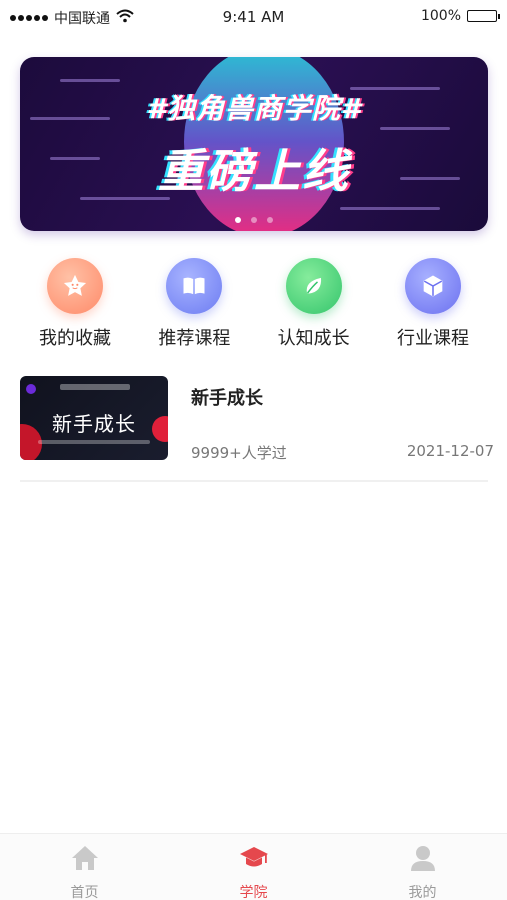 The width and height of the screenshot is (507, 900). What do you see at coordinates (84, 892) in the screenshot?
I see `tab-label: 首页` at bounding box center [84, 892].